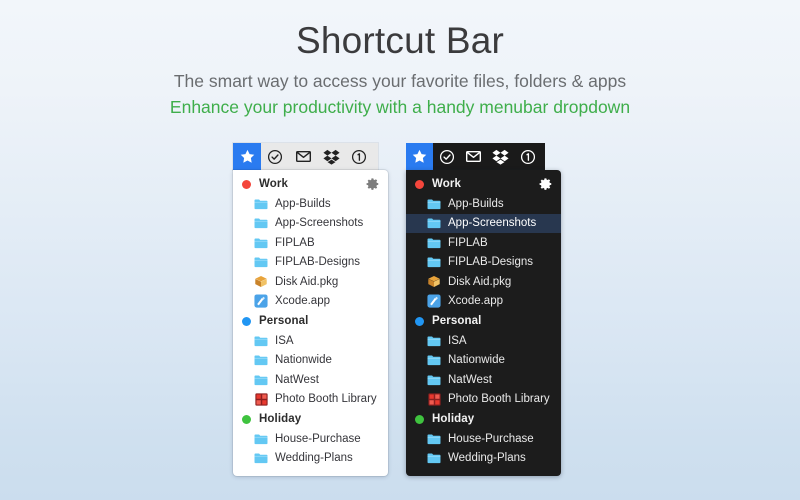 The image size is (800, 500). I want to click on menubar-light, so click(305, 156).